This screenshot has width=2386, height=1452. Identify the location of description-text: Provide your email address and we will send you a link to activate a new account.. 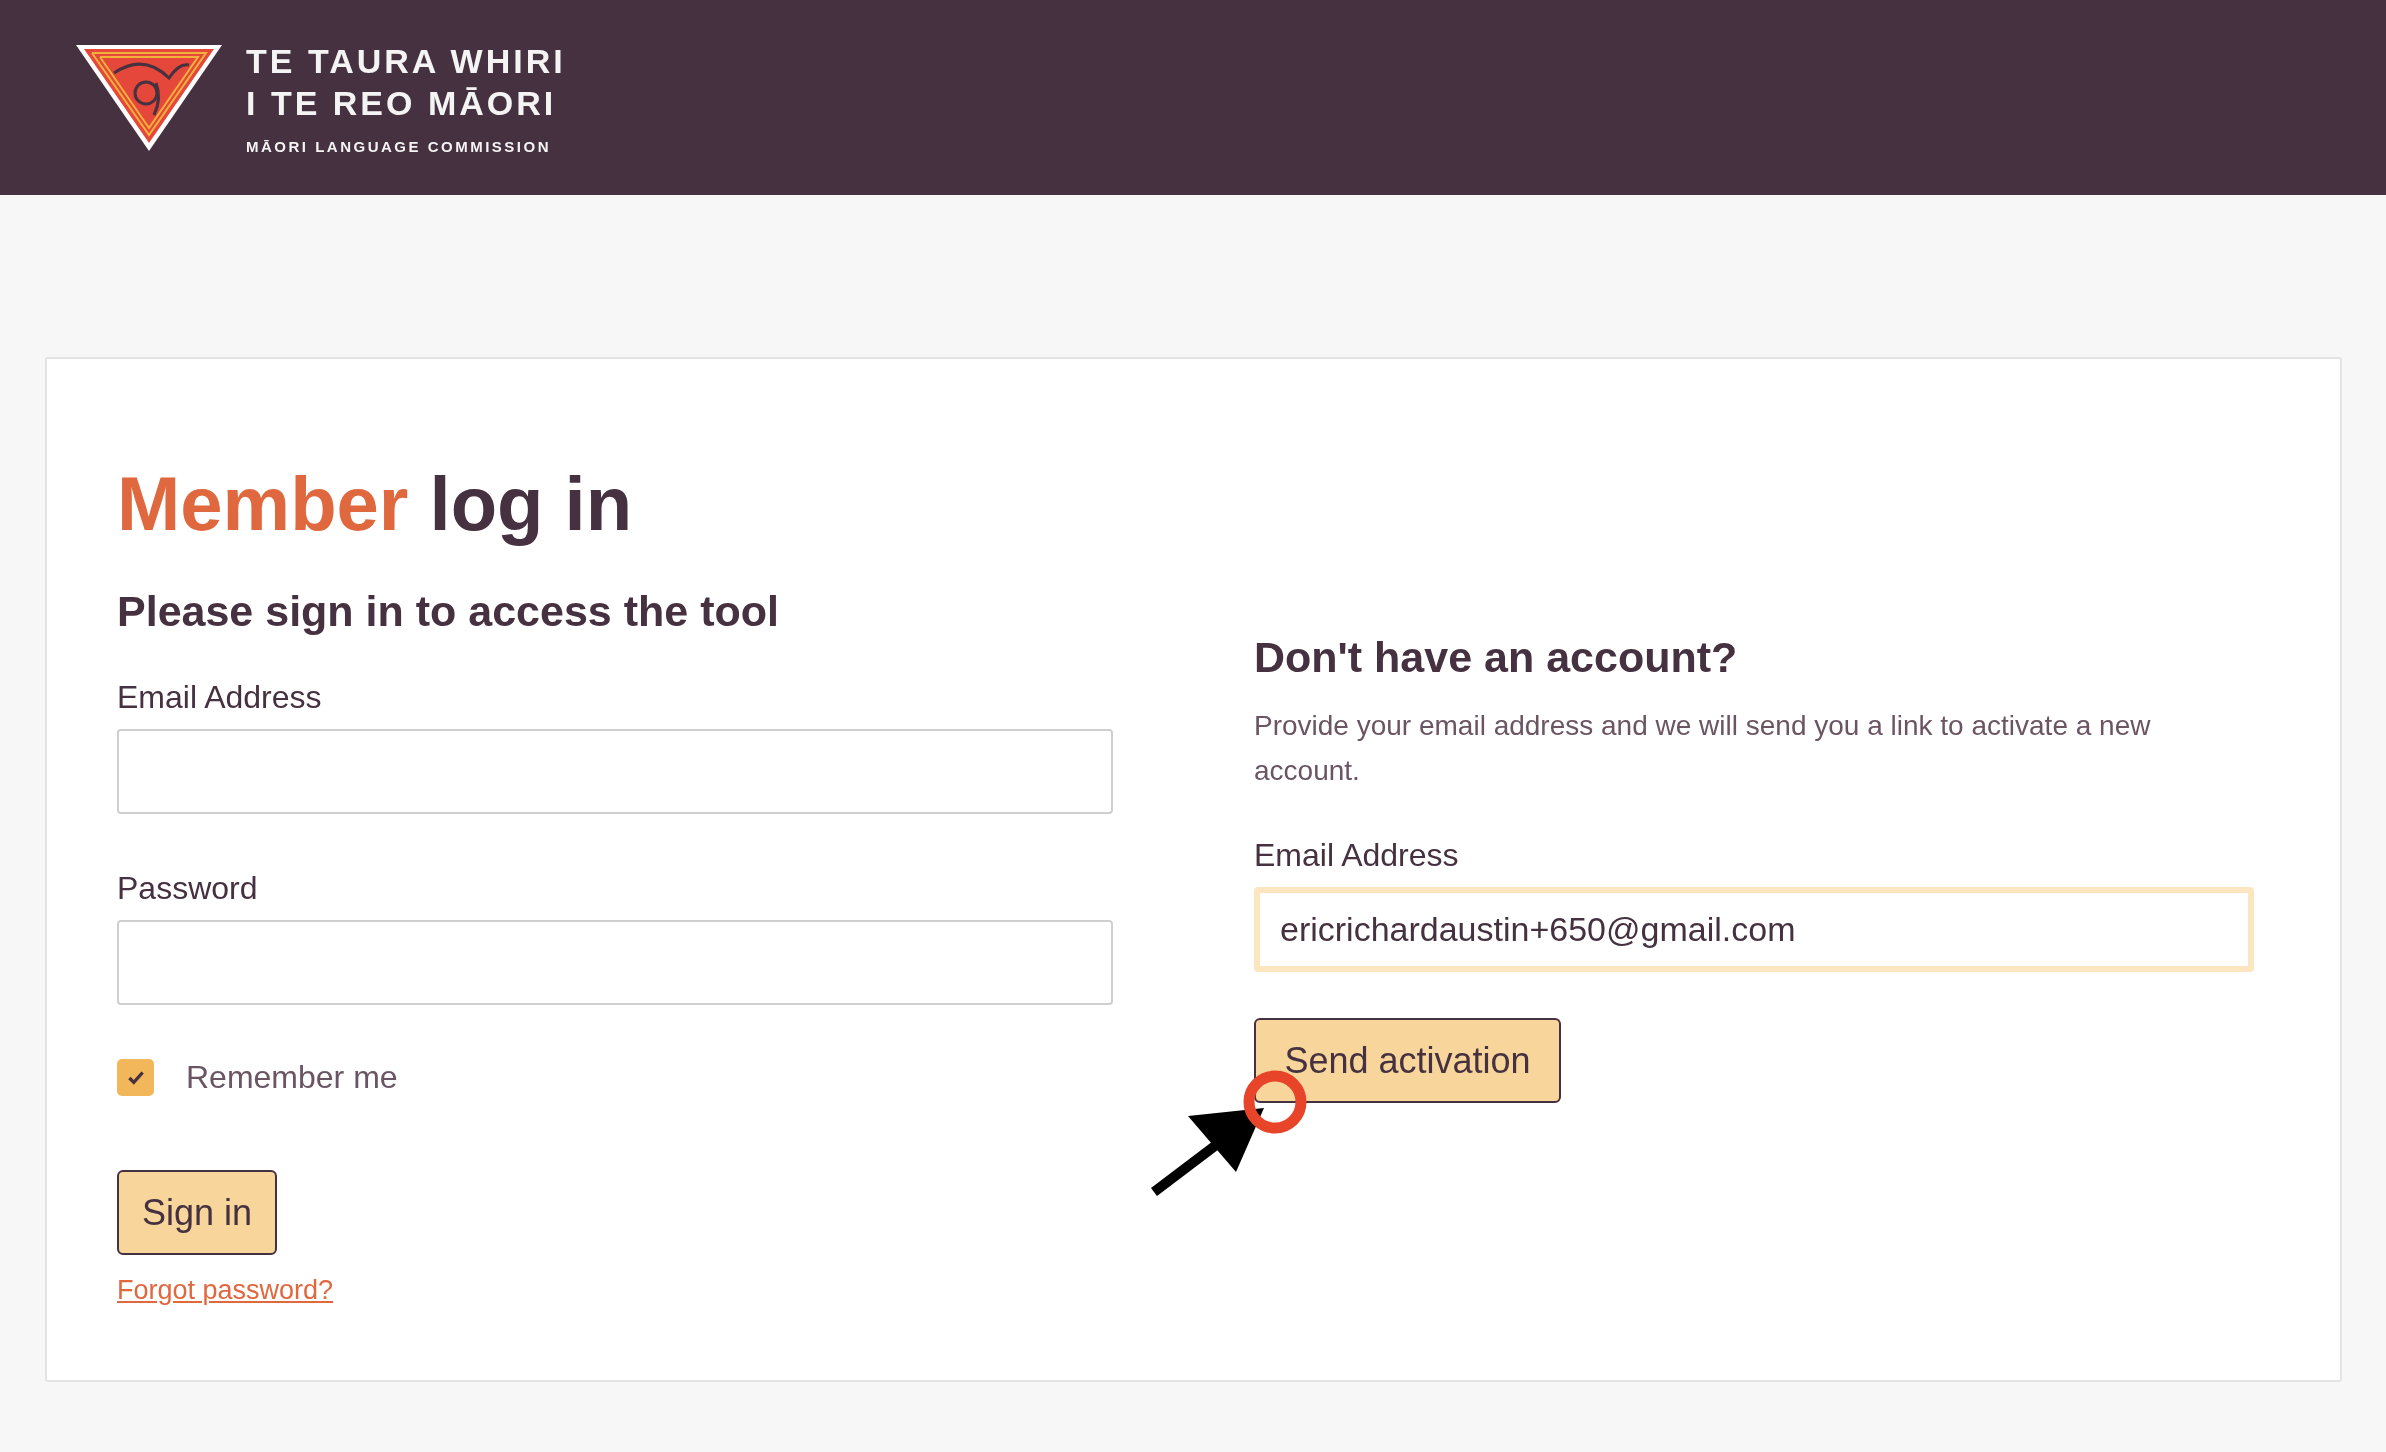
(1703, 748).